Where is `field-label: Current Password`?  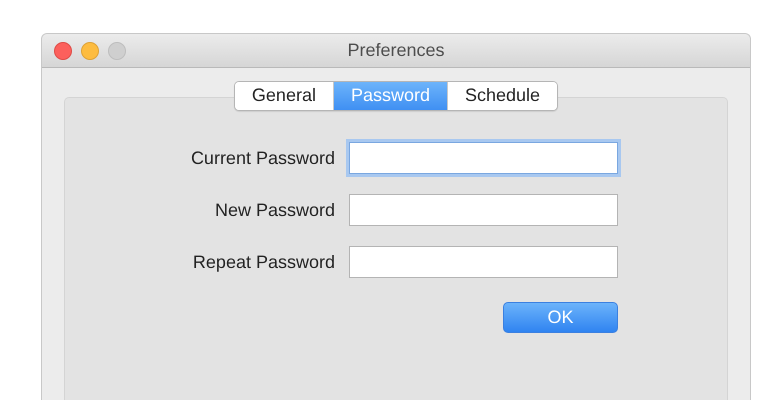 field-label: Current Password is located at coordinates (262, 158).